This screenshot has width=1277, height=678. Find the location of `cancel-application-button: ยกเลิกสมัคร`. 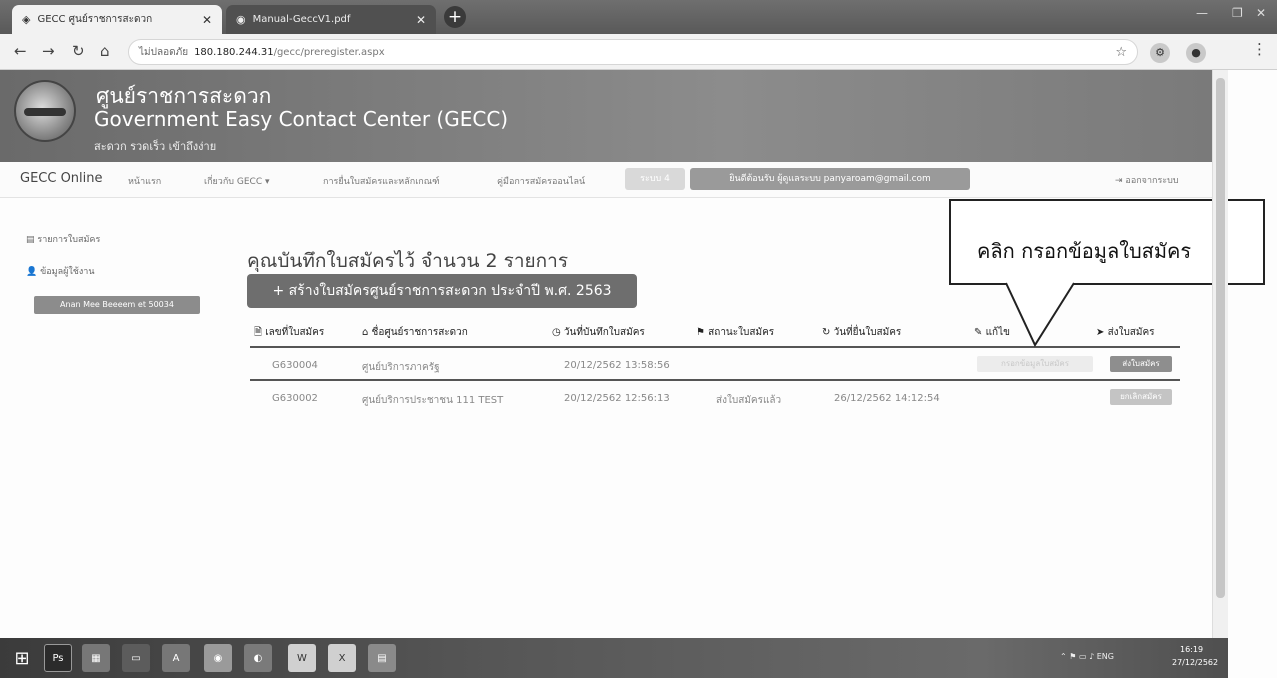

cancel-application-button: ยกเลิกสมัคร is located at coordinates (1141, 397).